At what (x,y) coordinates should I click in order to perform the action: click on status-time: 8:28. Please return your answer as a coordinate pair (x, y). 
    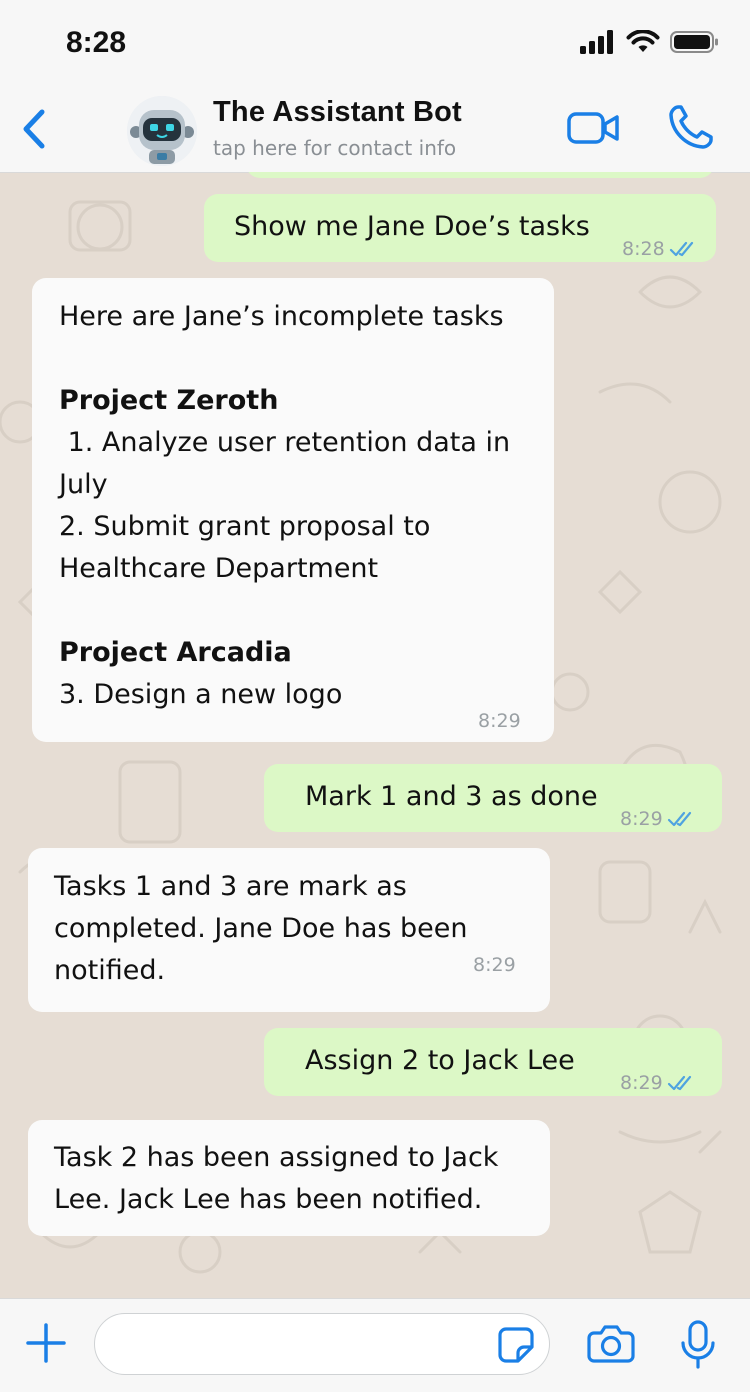
    Looking at the image, I should click on (96, 42).